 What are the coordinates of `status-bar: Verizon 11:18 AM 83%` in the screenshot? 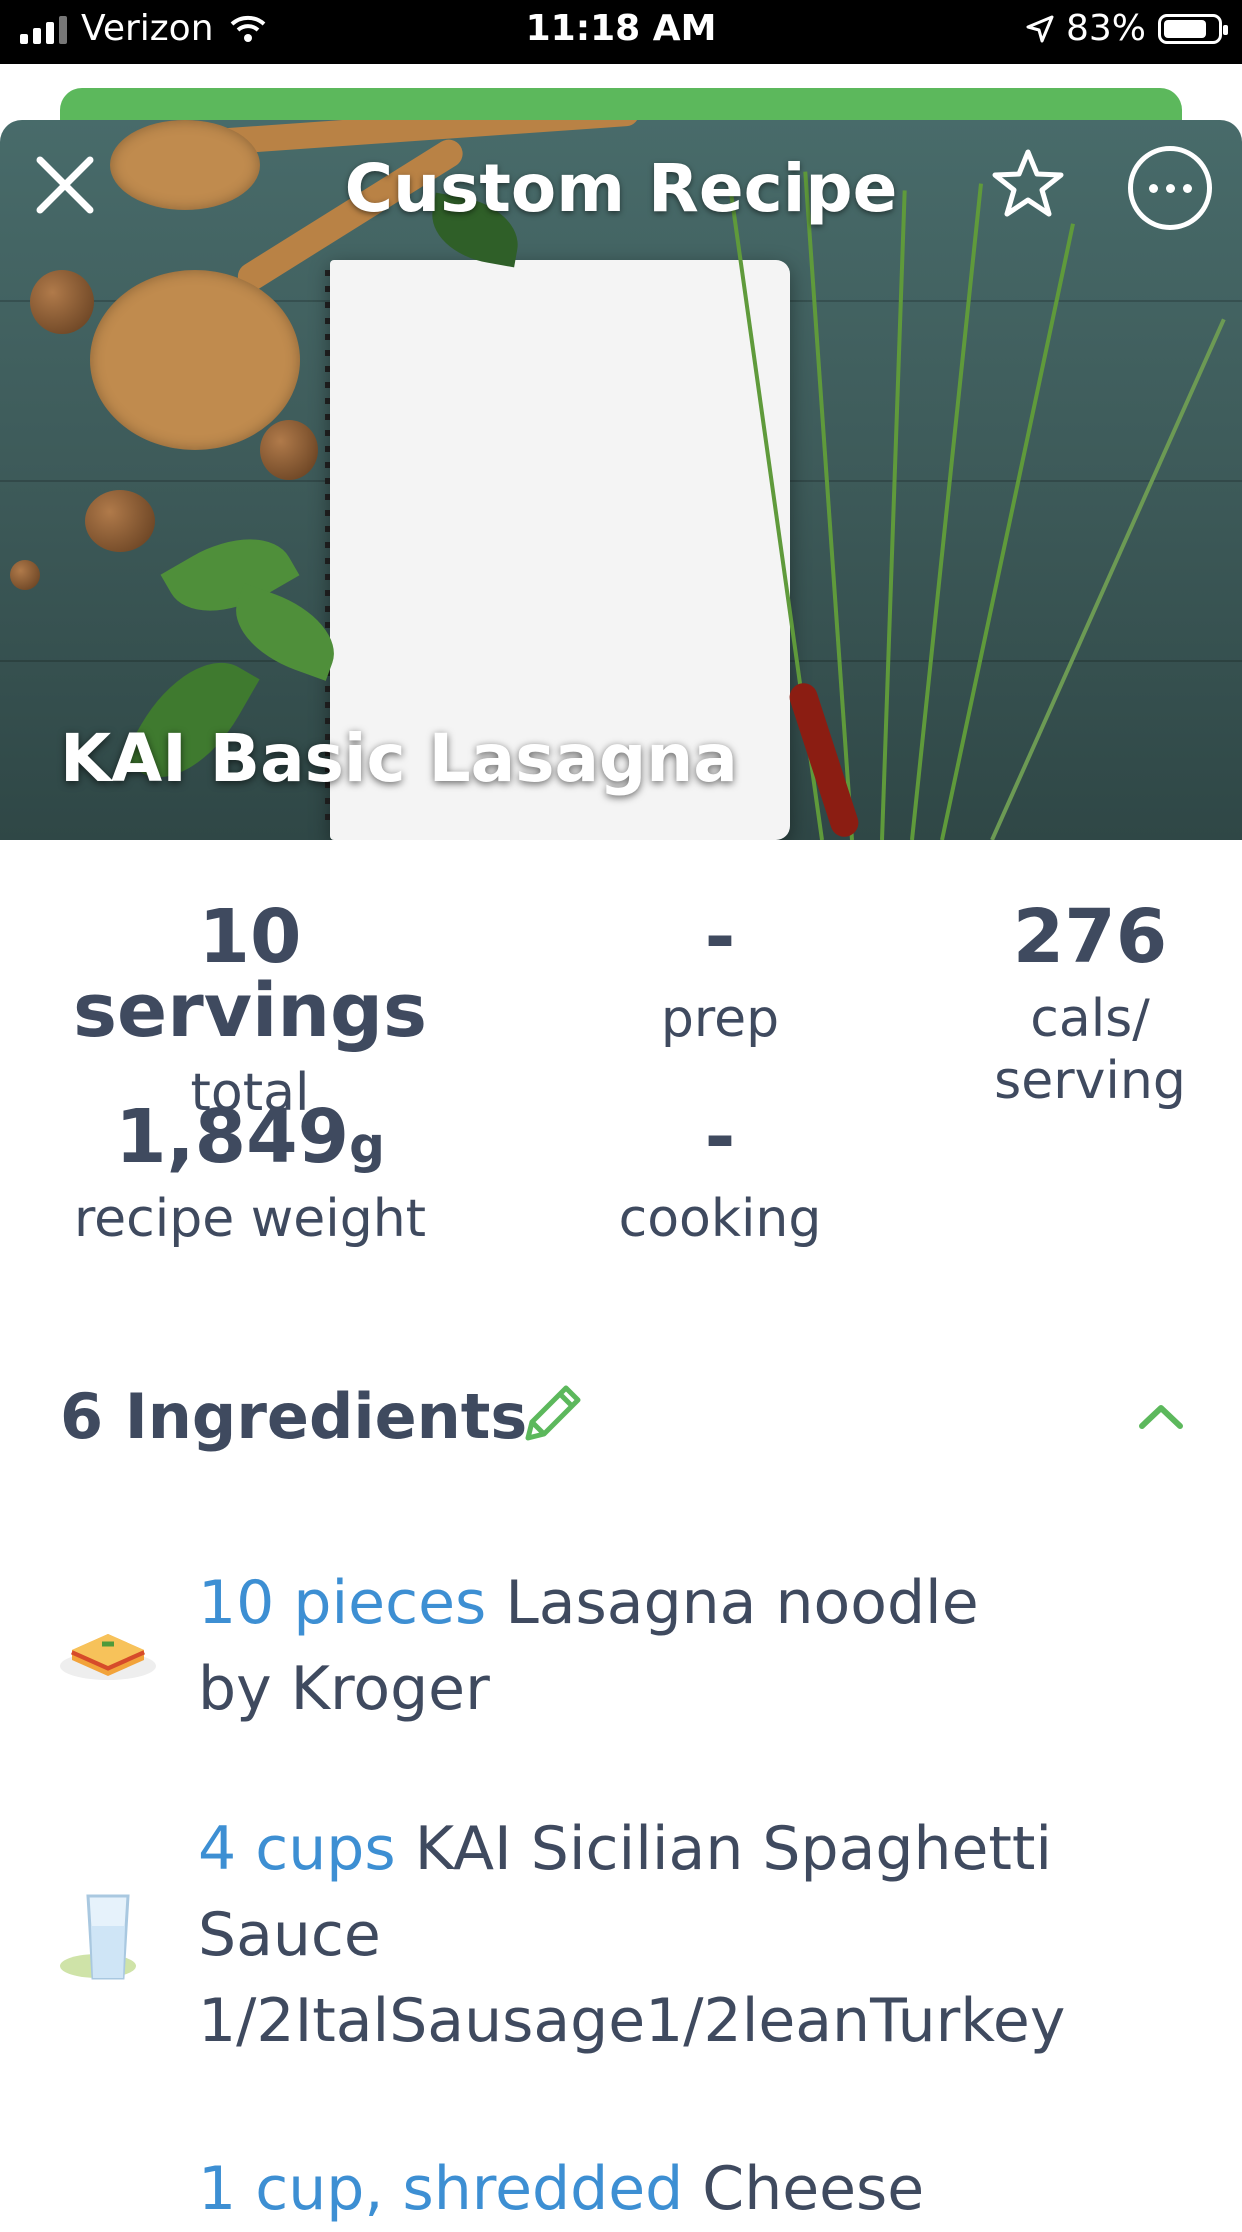 It's located at (621, 32).